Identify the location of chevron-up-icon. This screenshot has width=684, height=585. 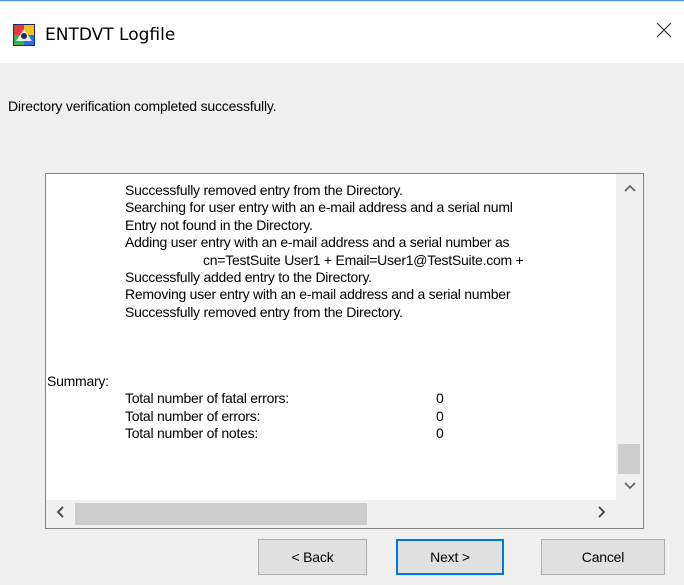
(629, 188).